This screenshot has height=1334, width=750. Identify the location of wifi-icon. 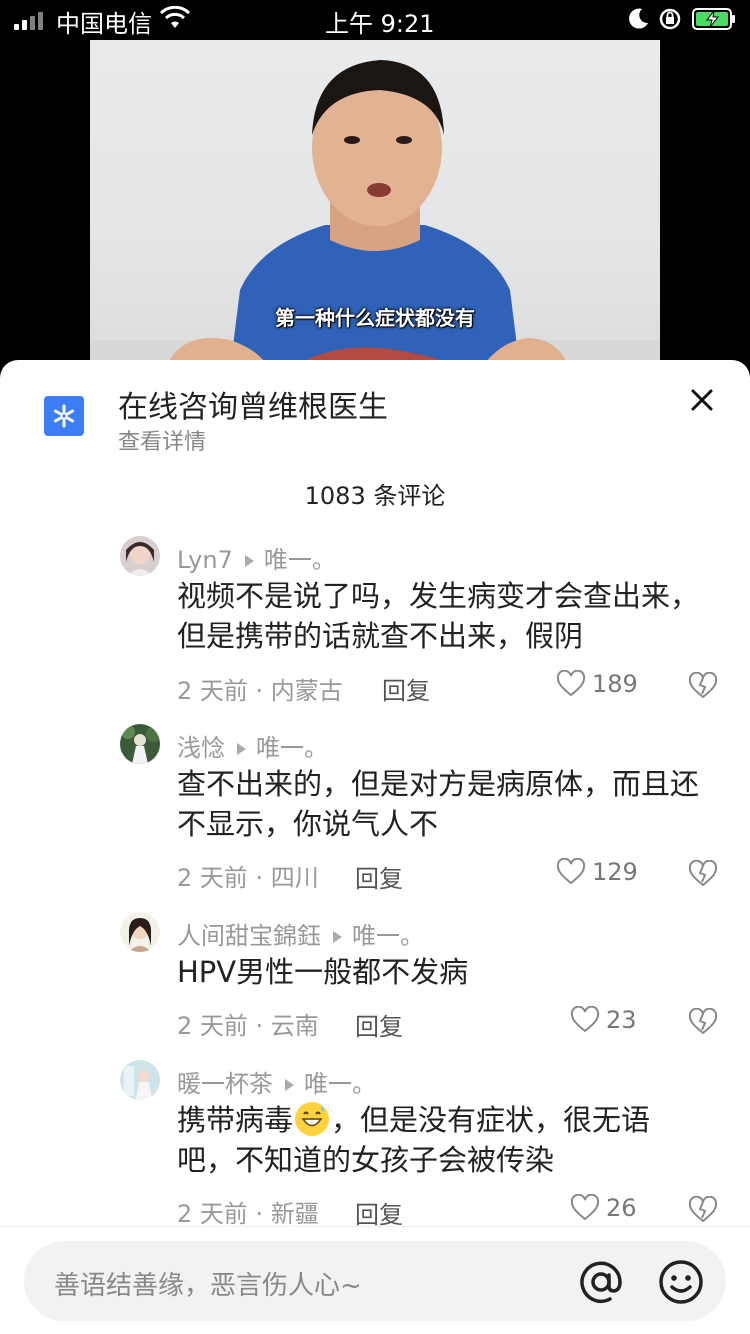
(175, 17).